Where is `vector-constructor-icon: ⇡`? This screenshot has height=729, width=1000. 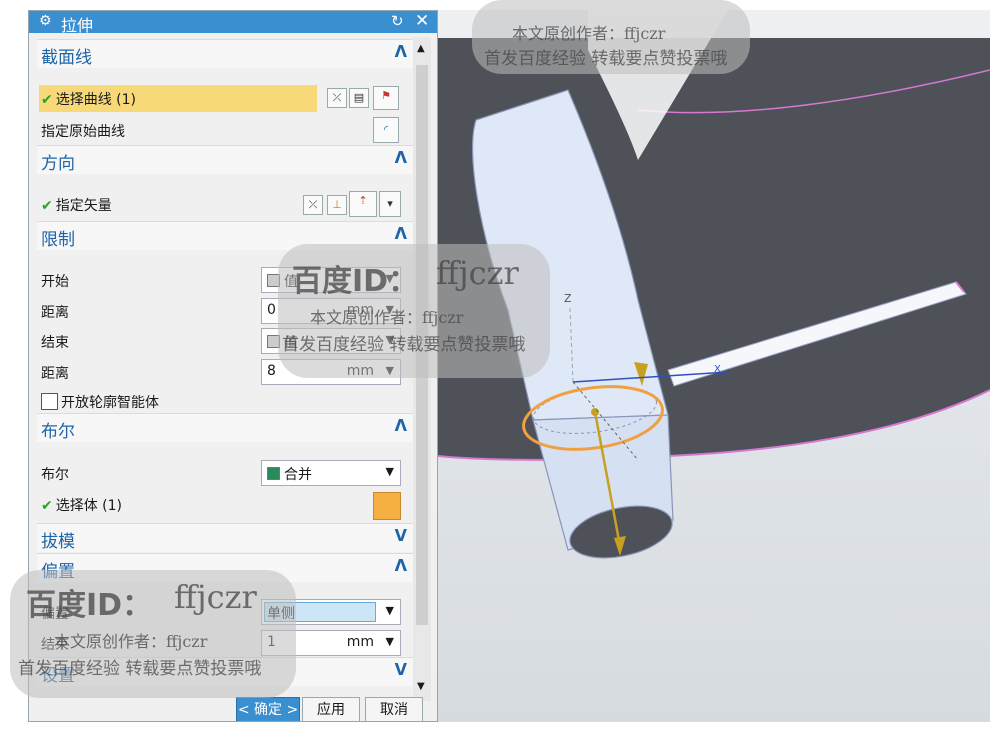
vector-constructor-icon: ⇡ is located at coordinates (363, 204).